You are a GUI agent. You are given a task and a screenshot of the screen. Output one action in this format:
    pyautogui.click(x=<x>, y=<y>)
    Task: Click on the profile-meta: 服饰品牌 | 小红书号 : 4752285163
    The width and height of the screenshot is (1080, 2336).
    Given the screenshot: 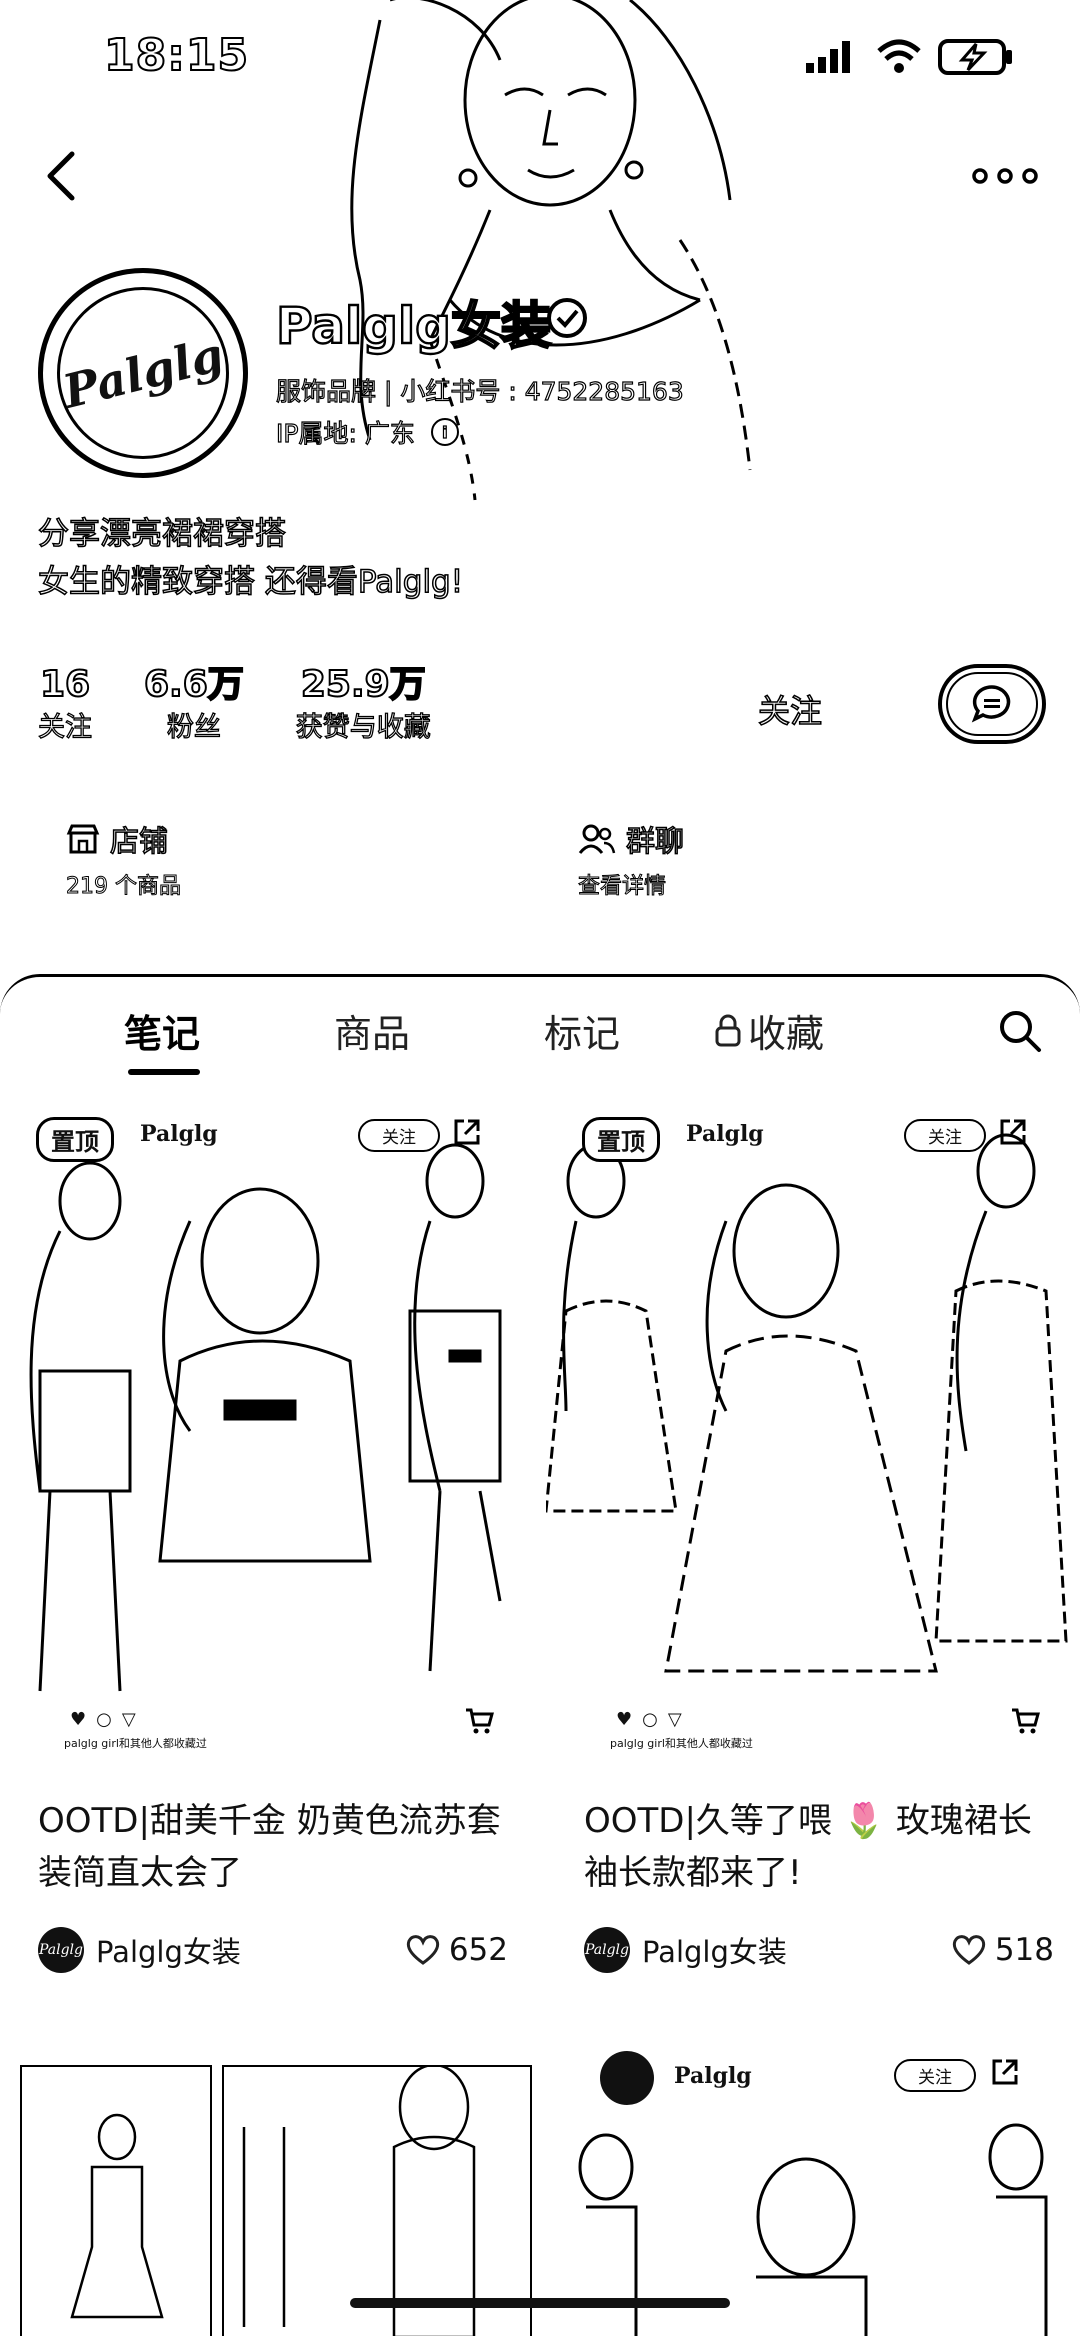 What is the action you would take?
    pyautogui.click(x=479, y=391)
    